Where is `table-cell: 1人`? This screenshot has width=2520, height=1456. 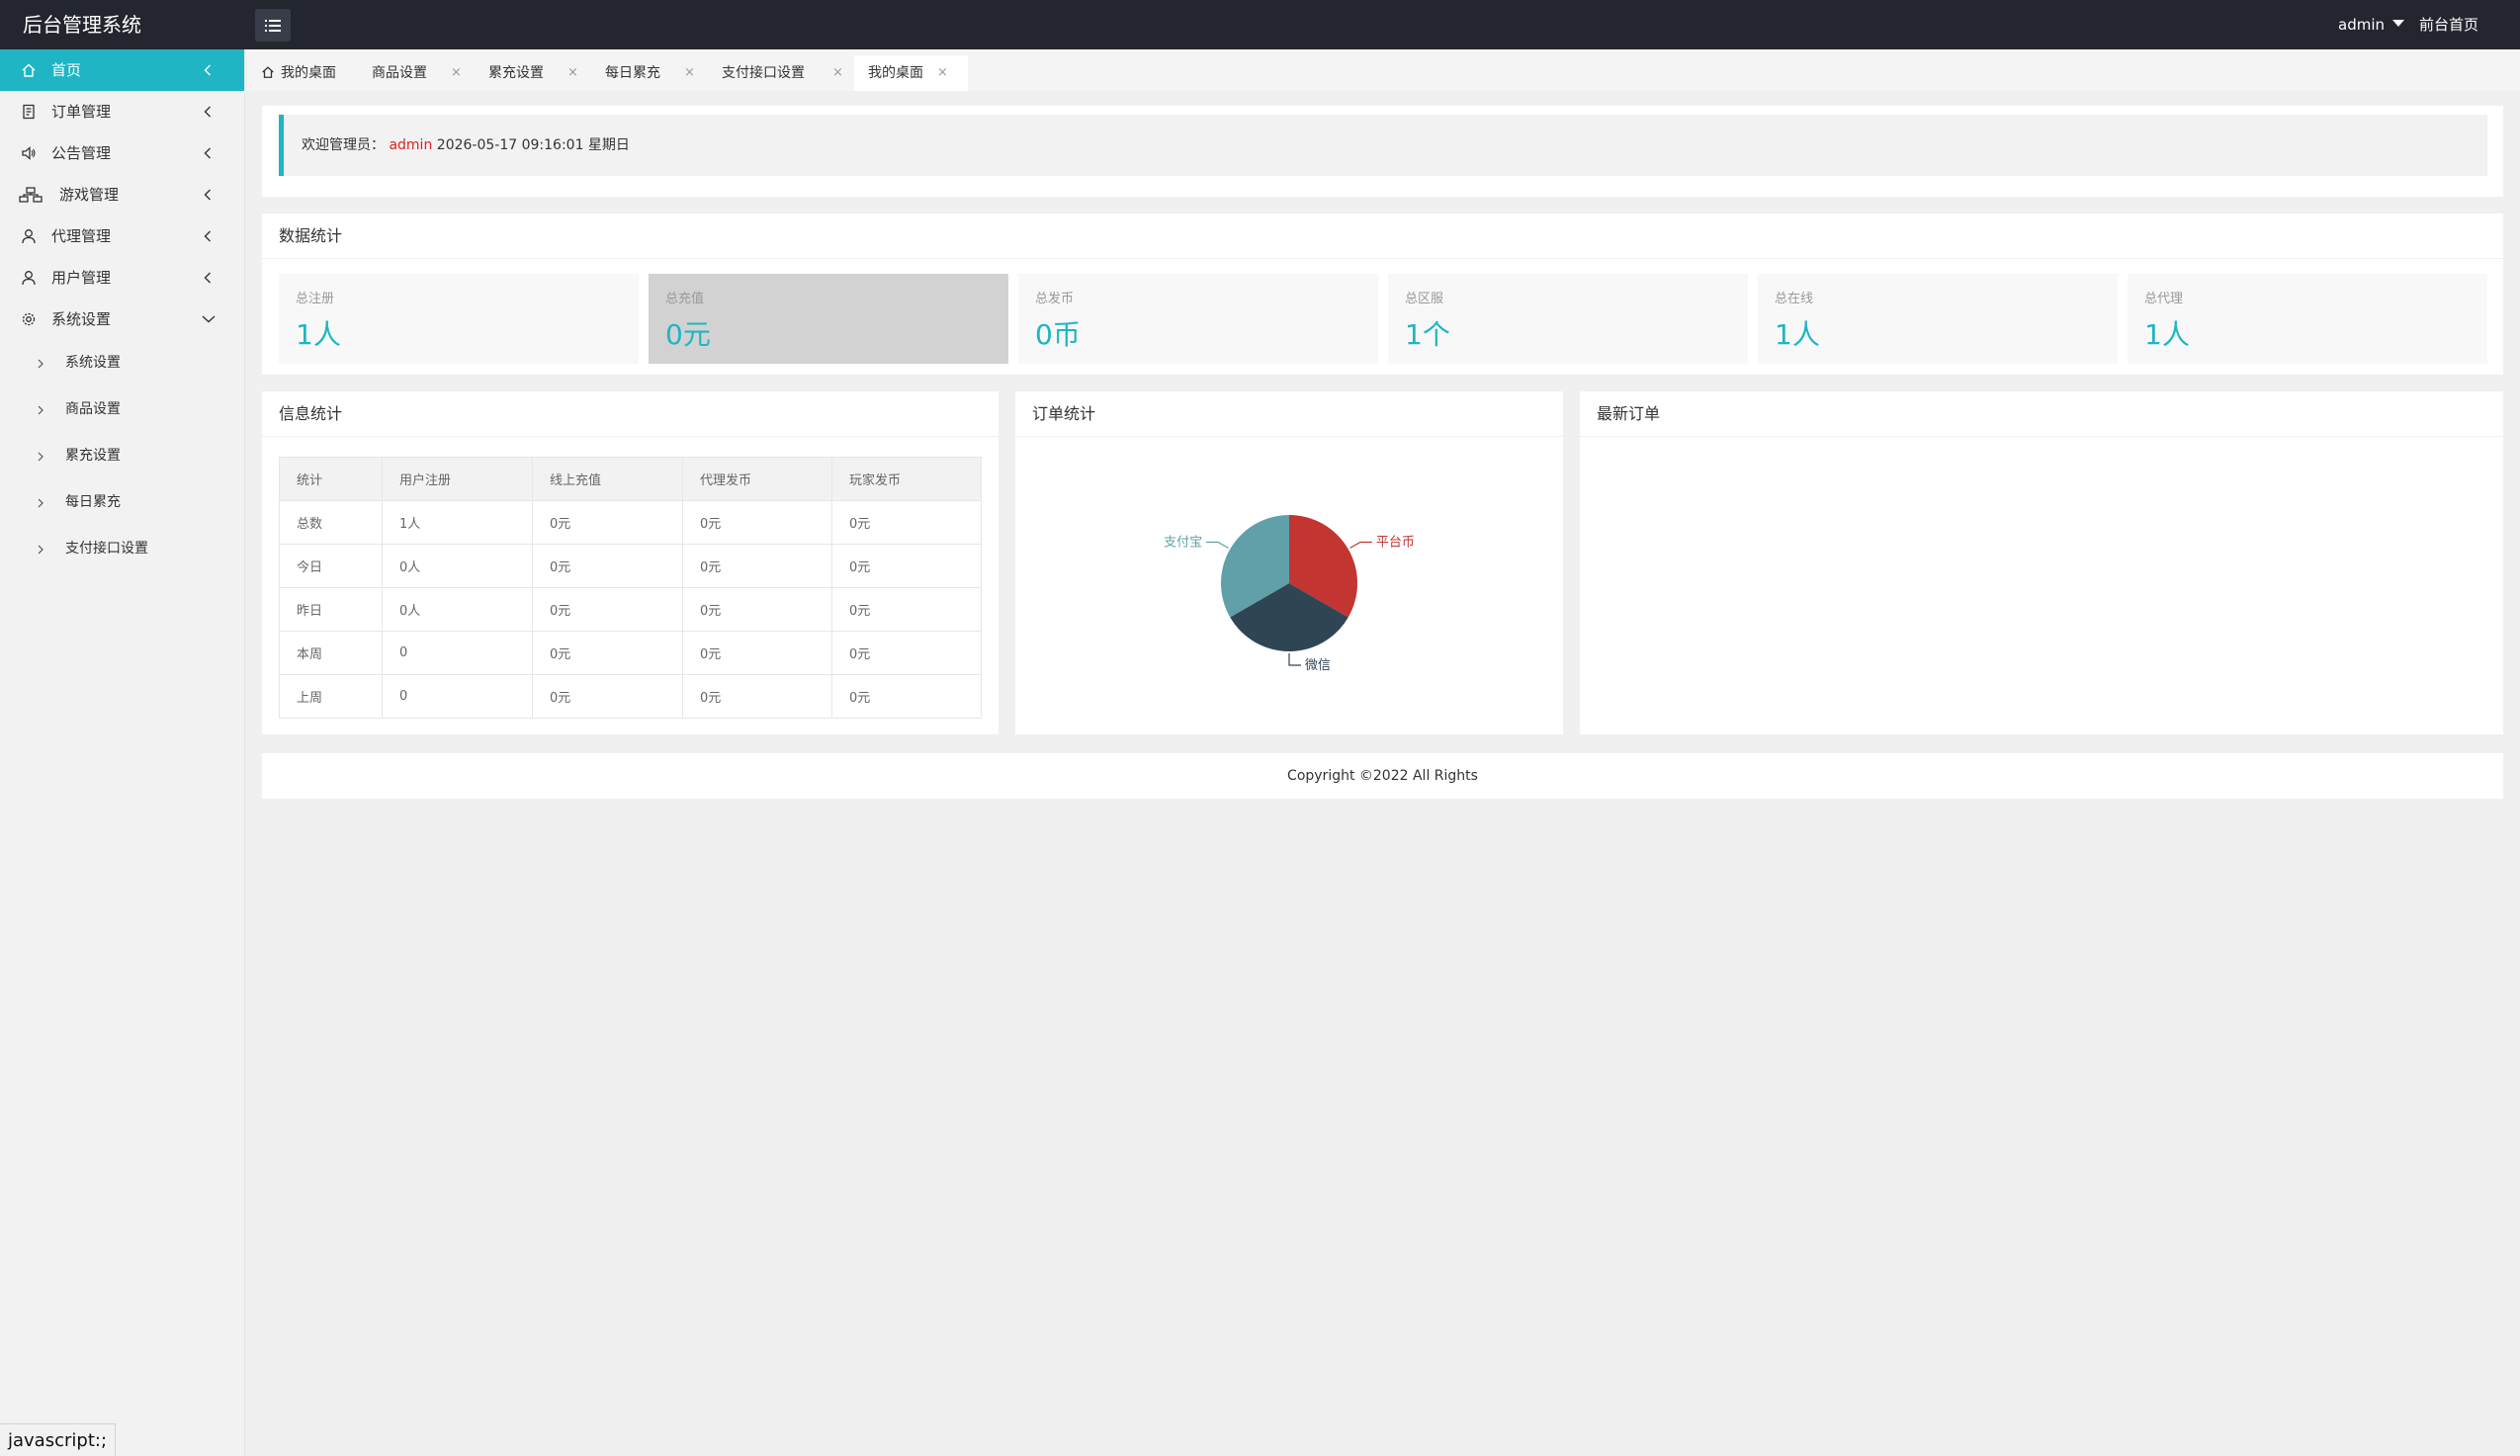 table-cell: 1人 is located at coordinates (457, 522).